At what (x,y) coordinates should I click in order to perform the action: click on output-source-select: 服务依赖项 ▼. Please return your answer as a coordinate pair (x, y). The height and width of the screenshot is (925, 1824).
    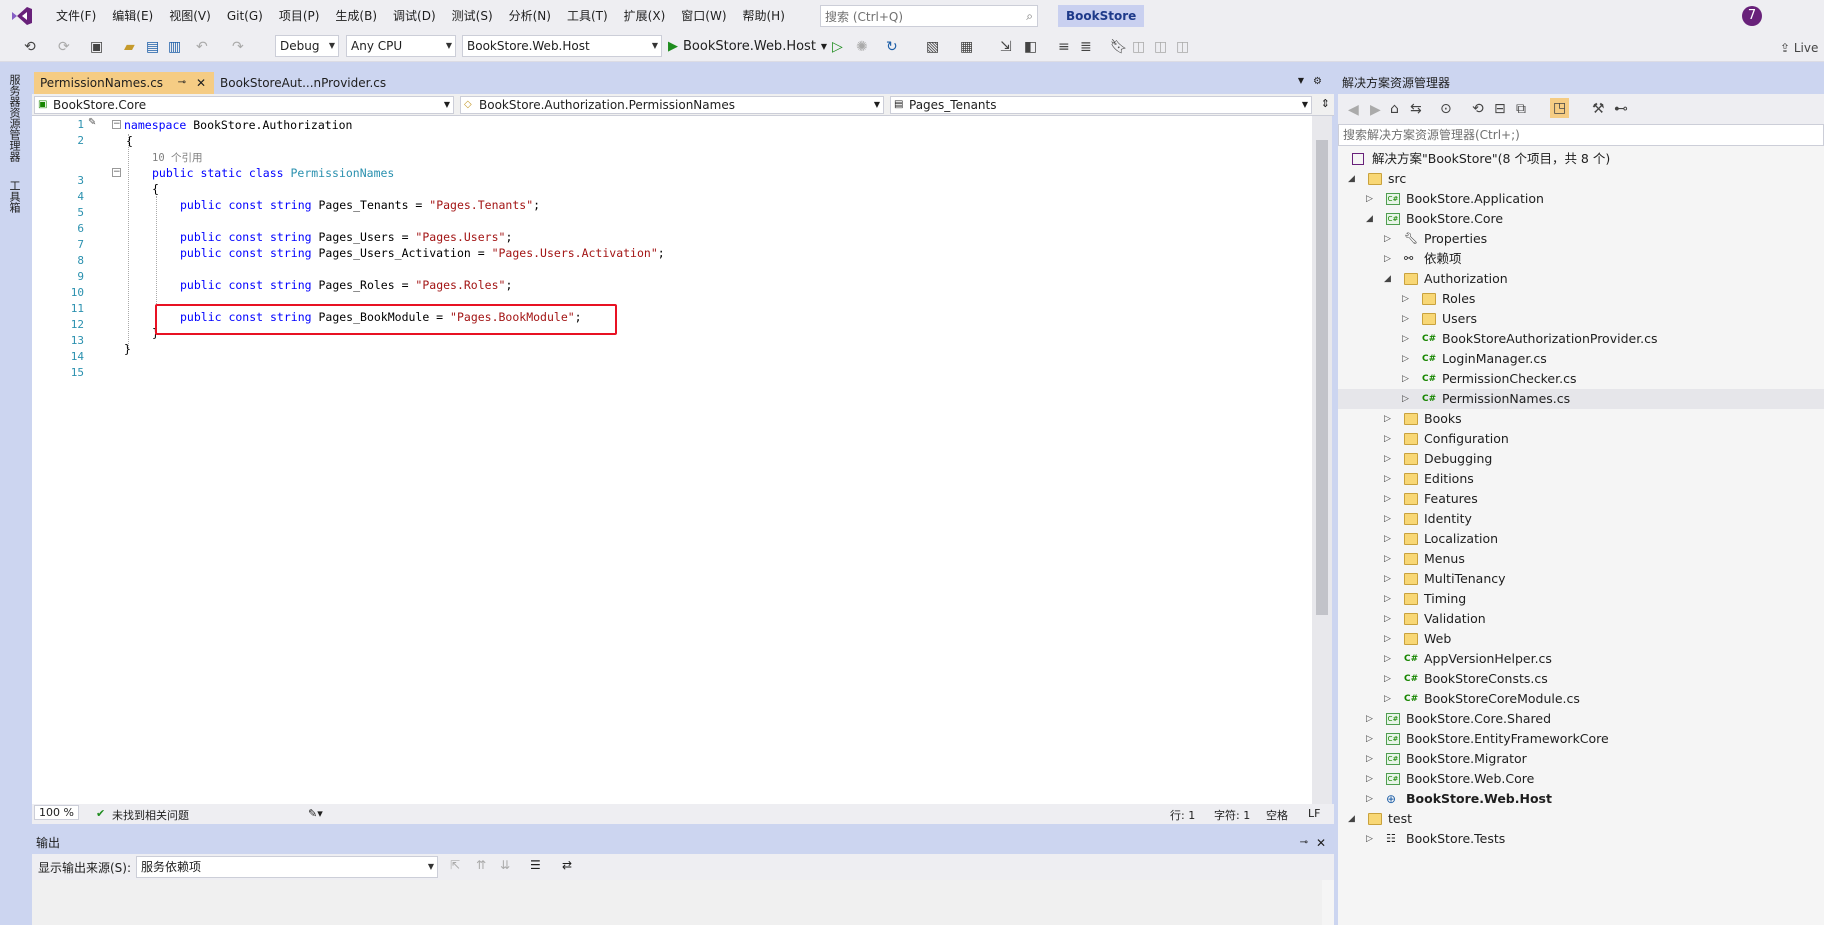
    Looking at the image, I should click on (287, 867).